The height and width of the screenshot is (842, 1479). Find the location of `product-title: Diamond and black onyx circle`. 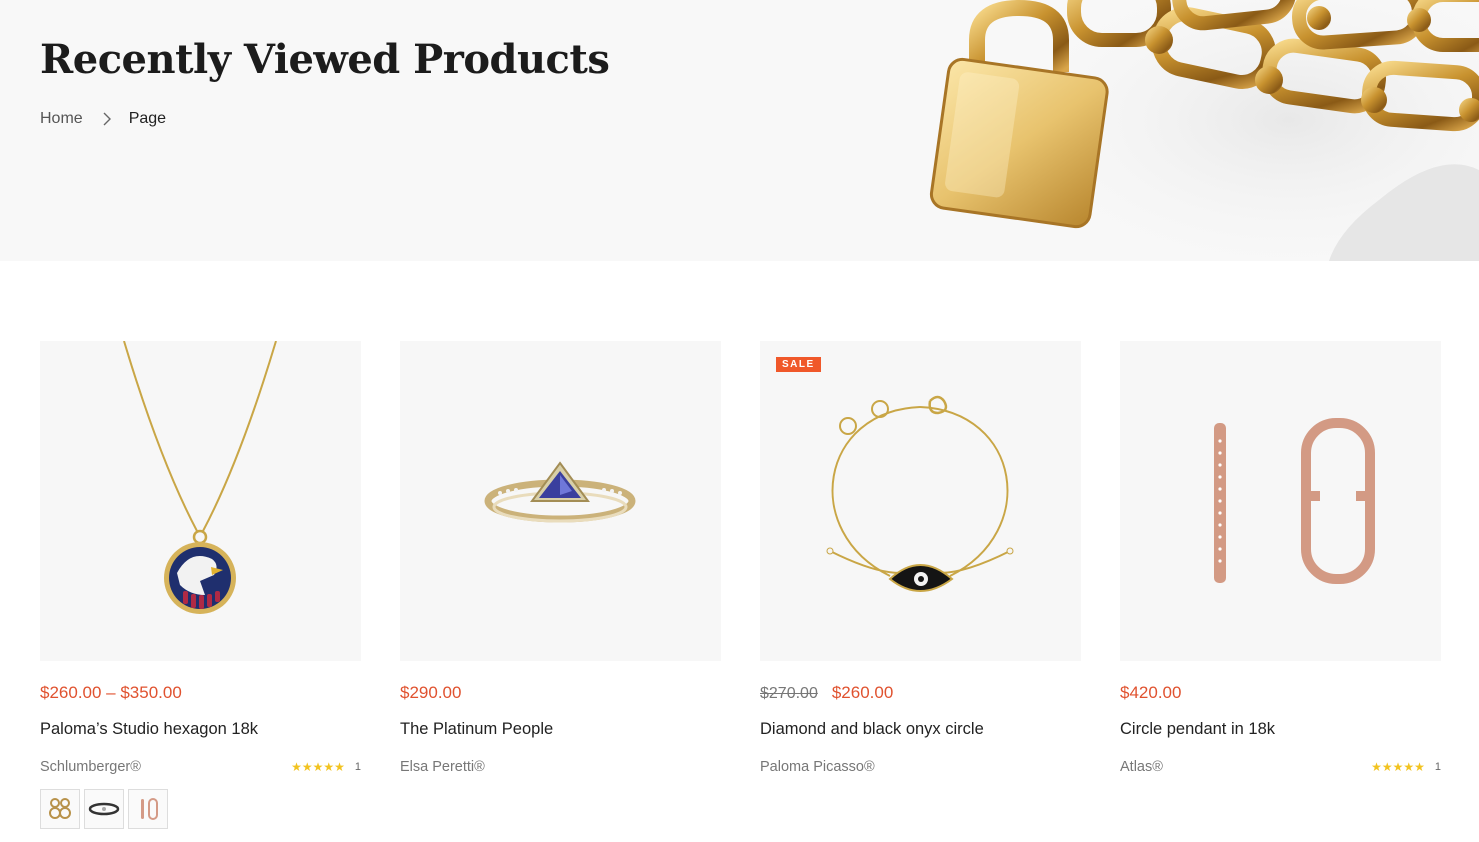

product-title: Diamond and black onyx circle is located at coordinates (920, 731).